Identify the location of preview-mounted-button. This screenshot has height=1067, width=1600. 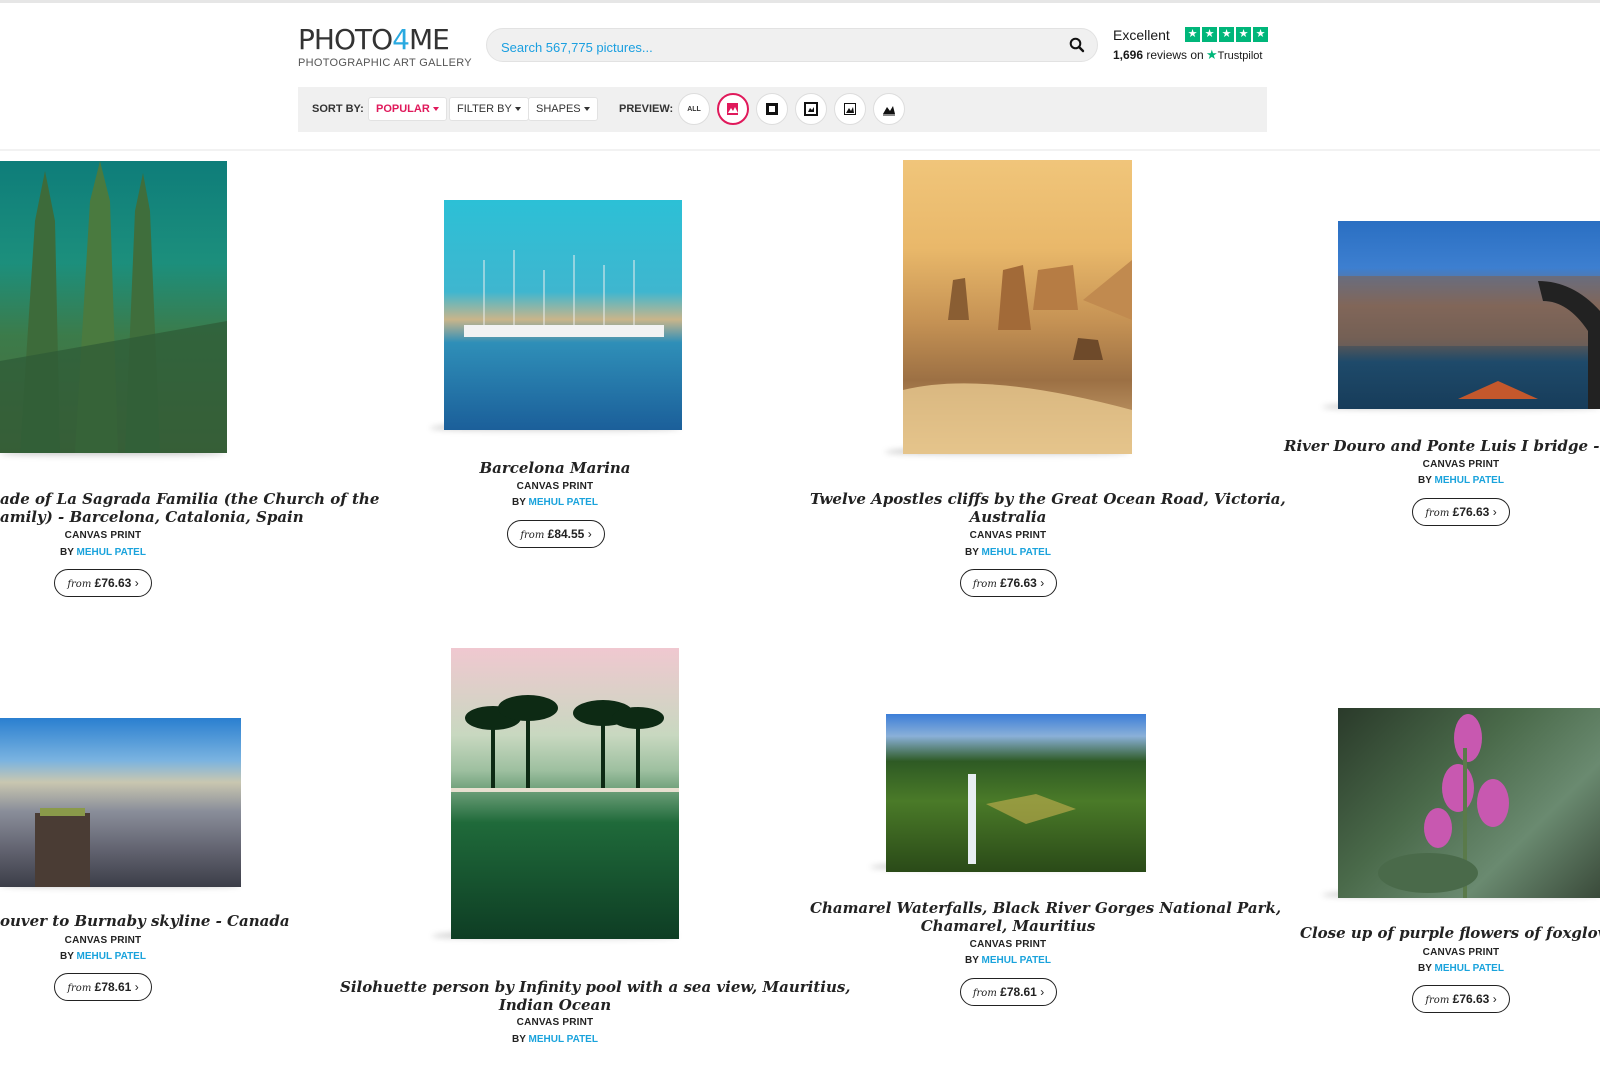
(811, 109).